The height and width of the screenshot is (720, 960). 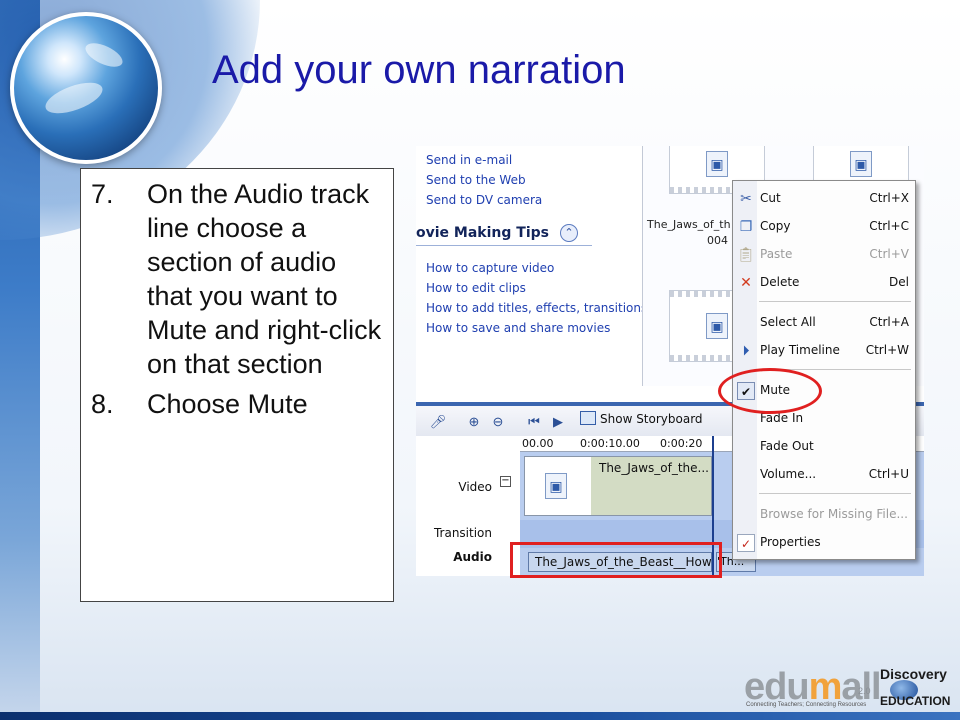 I want to click on step-number: 8., so click(x=102, y=404).